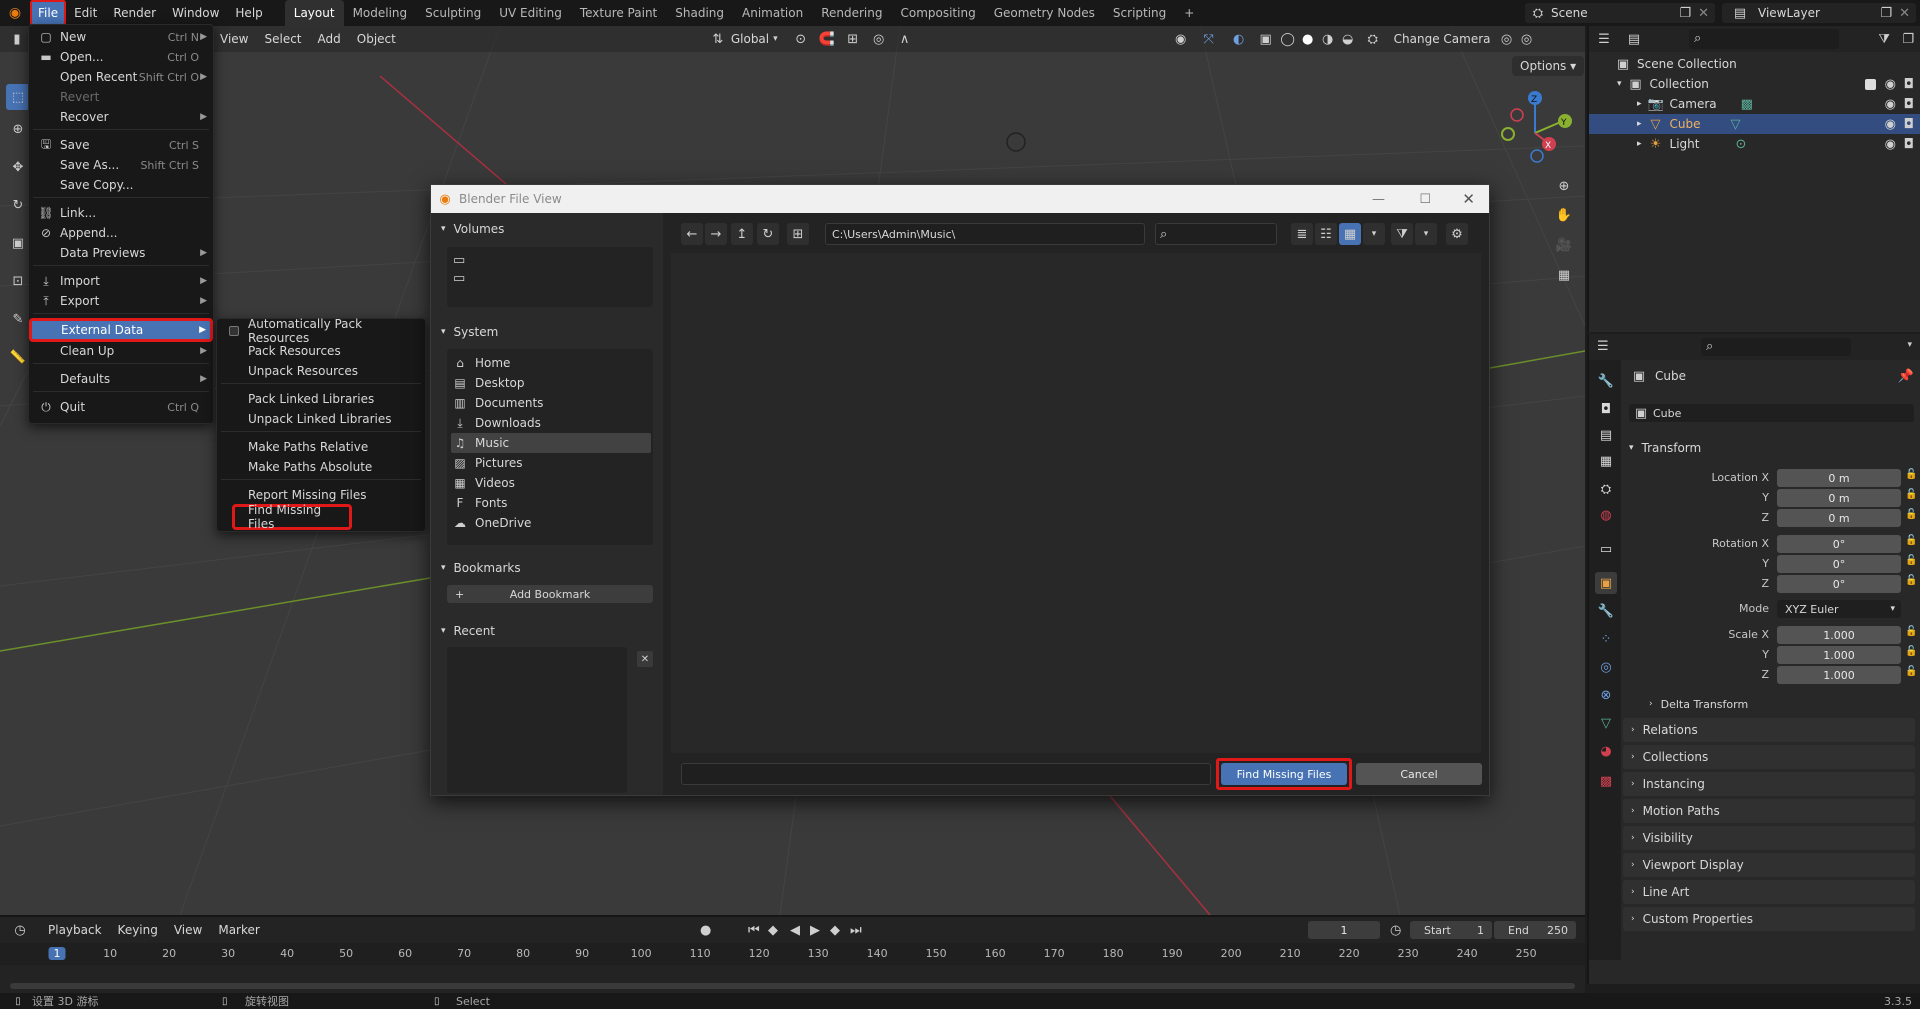 This screenshot has height=1009, width=1920. I want to click on particles-tab-icon: ⁘, so click(1606, 639).